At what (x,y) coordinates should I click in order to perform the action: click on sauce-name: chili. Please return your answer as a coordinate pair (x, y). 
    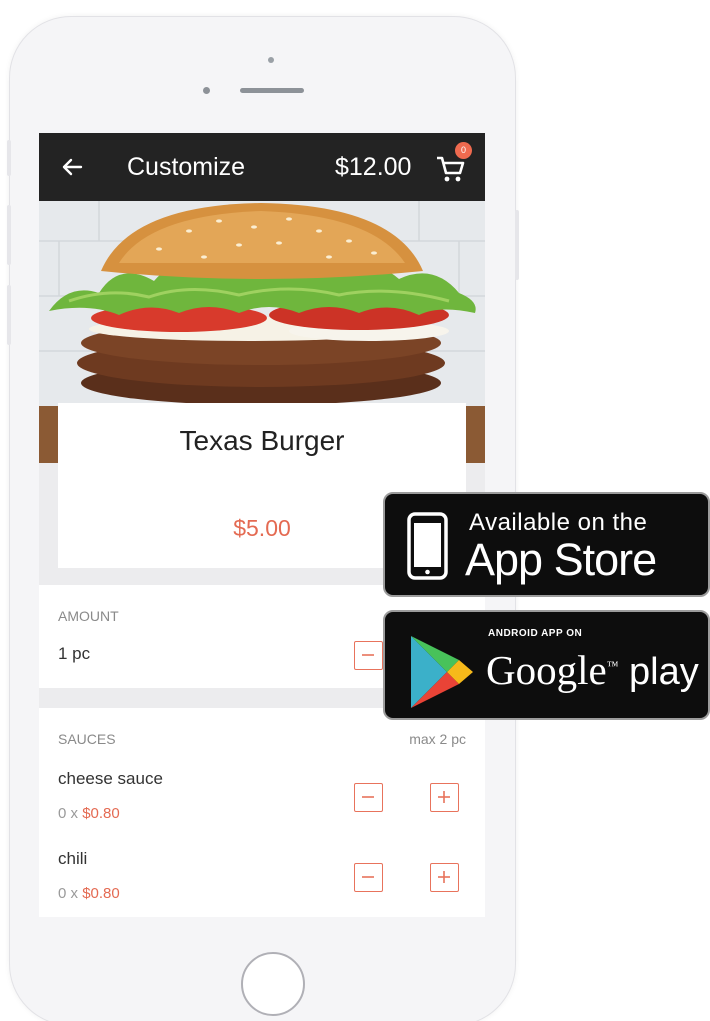
    Looking at the image, I should click on (73, 858).